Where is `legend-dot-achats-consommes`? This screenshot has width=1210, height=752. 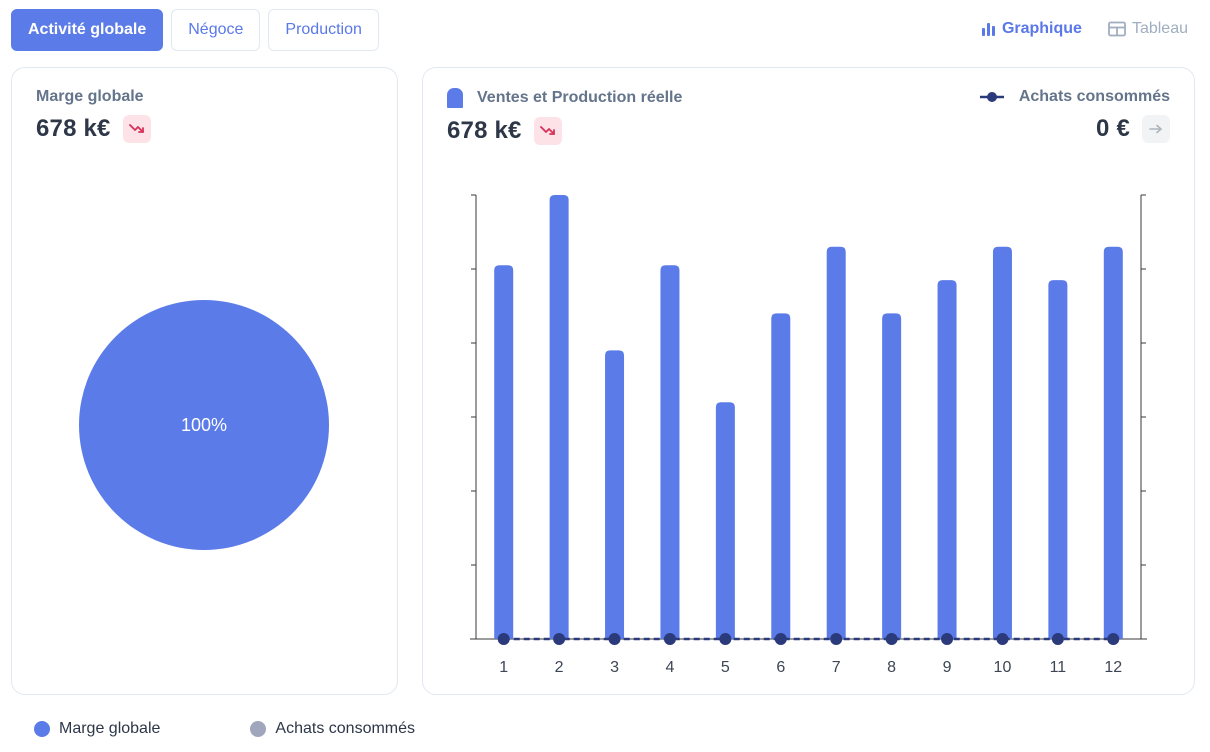
legend-dot-achats-consommes is located at coordinates (258, 729).